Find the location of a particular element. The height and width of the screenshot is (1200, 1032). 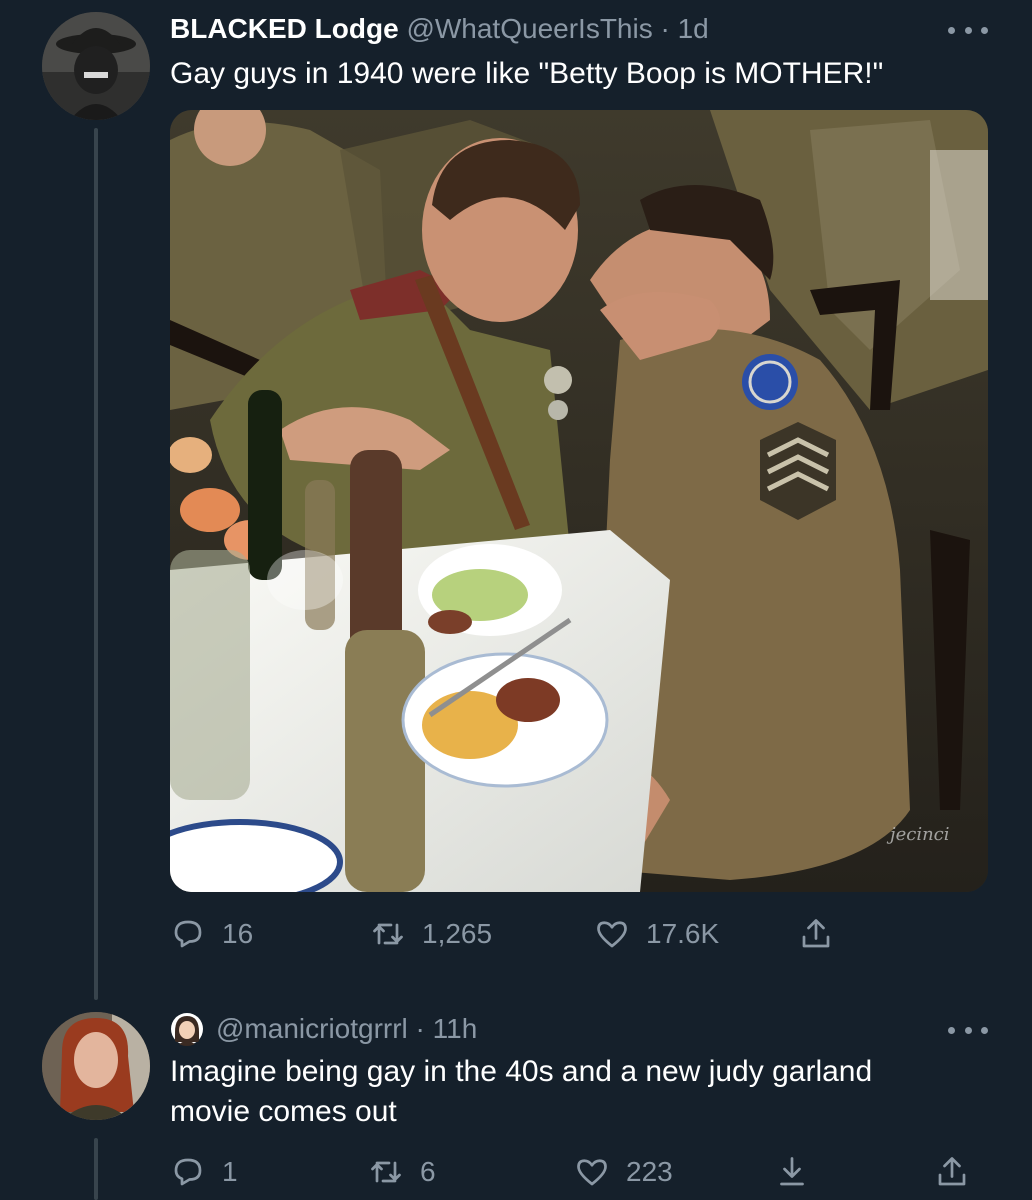

like-button: 223 is located at coordinates (623, 1172).